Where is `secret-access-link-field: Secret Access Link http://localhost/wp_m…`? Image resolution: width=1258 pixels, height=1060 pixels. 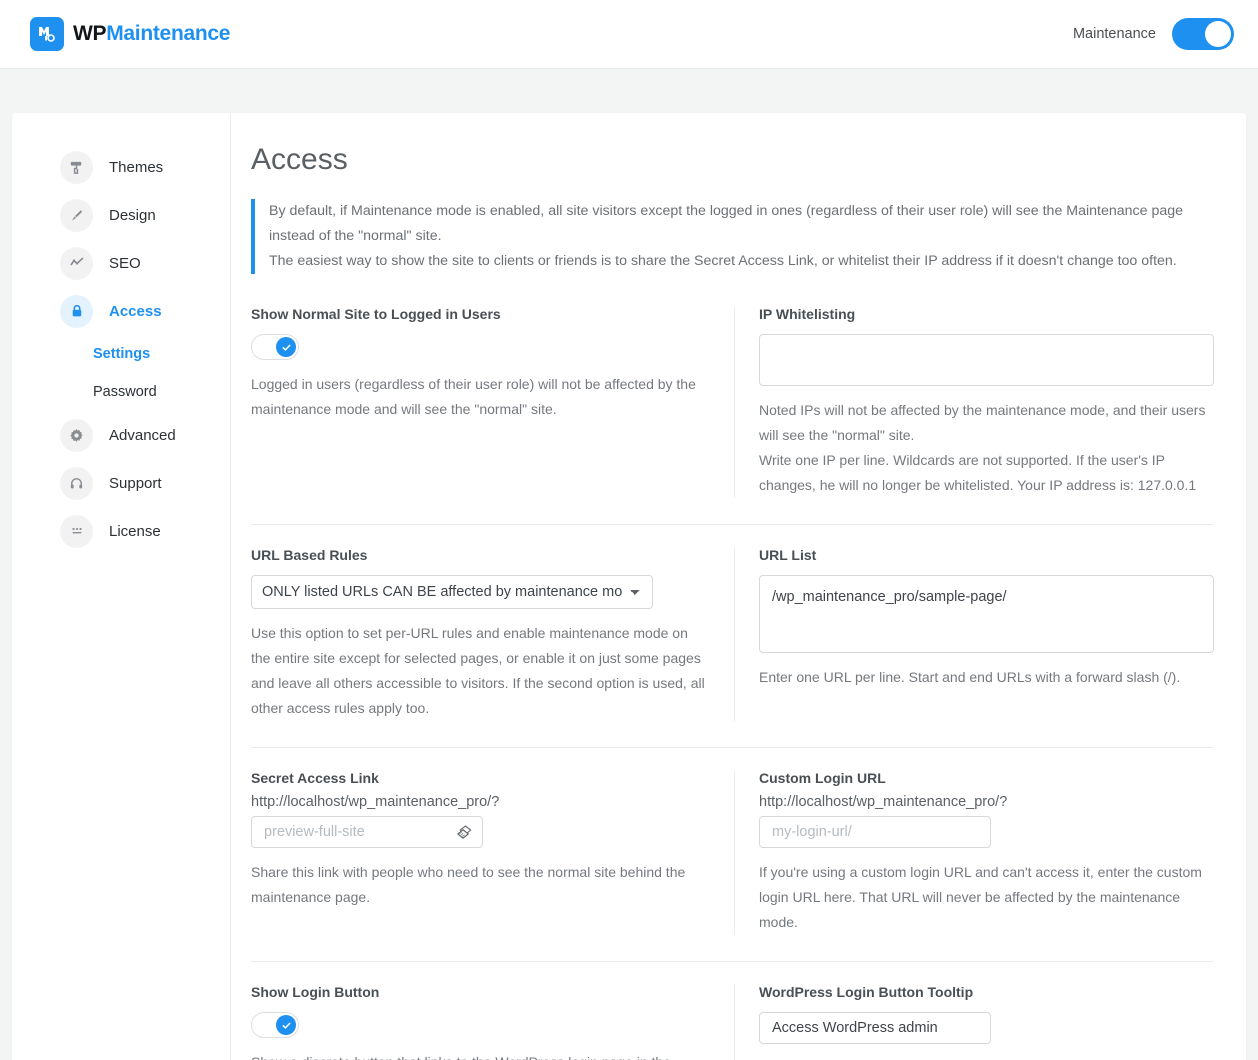 secret-access-link-field: Secret Access Link http://localhost/wp_m… is located at coordinates (493, 852).